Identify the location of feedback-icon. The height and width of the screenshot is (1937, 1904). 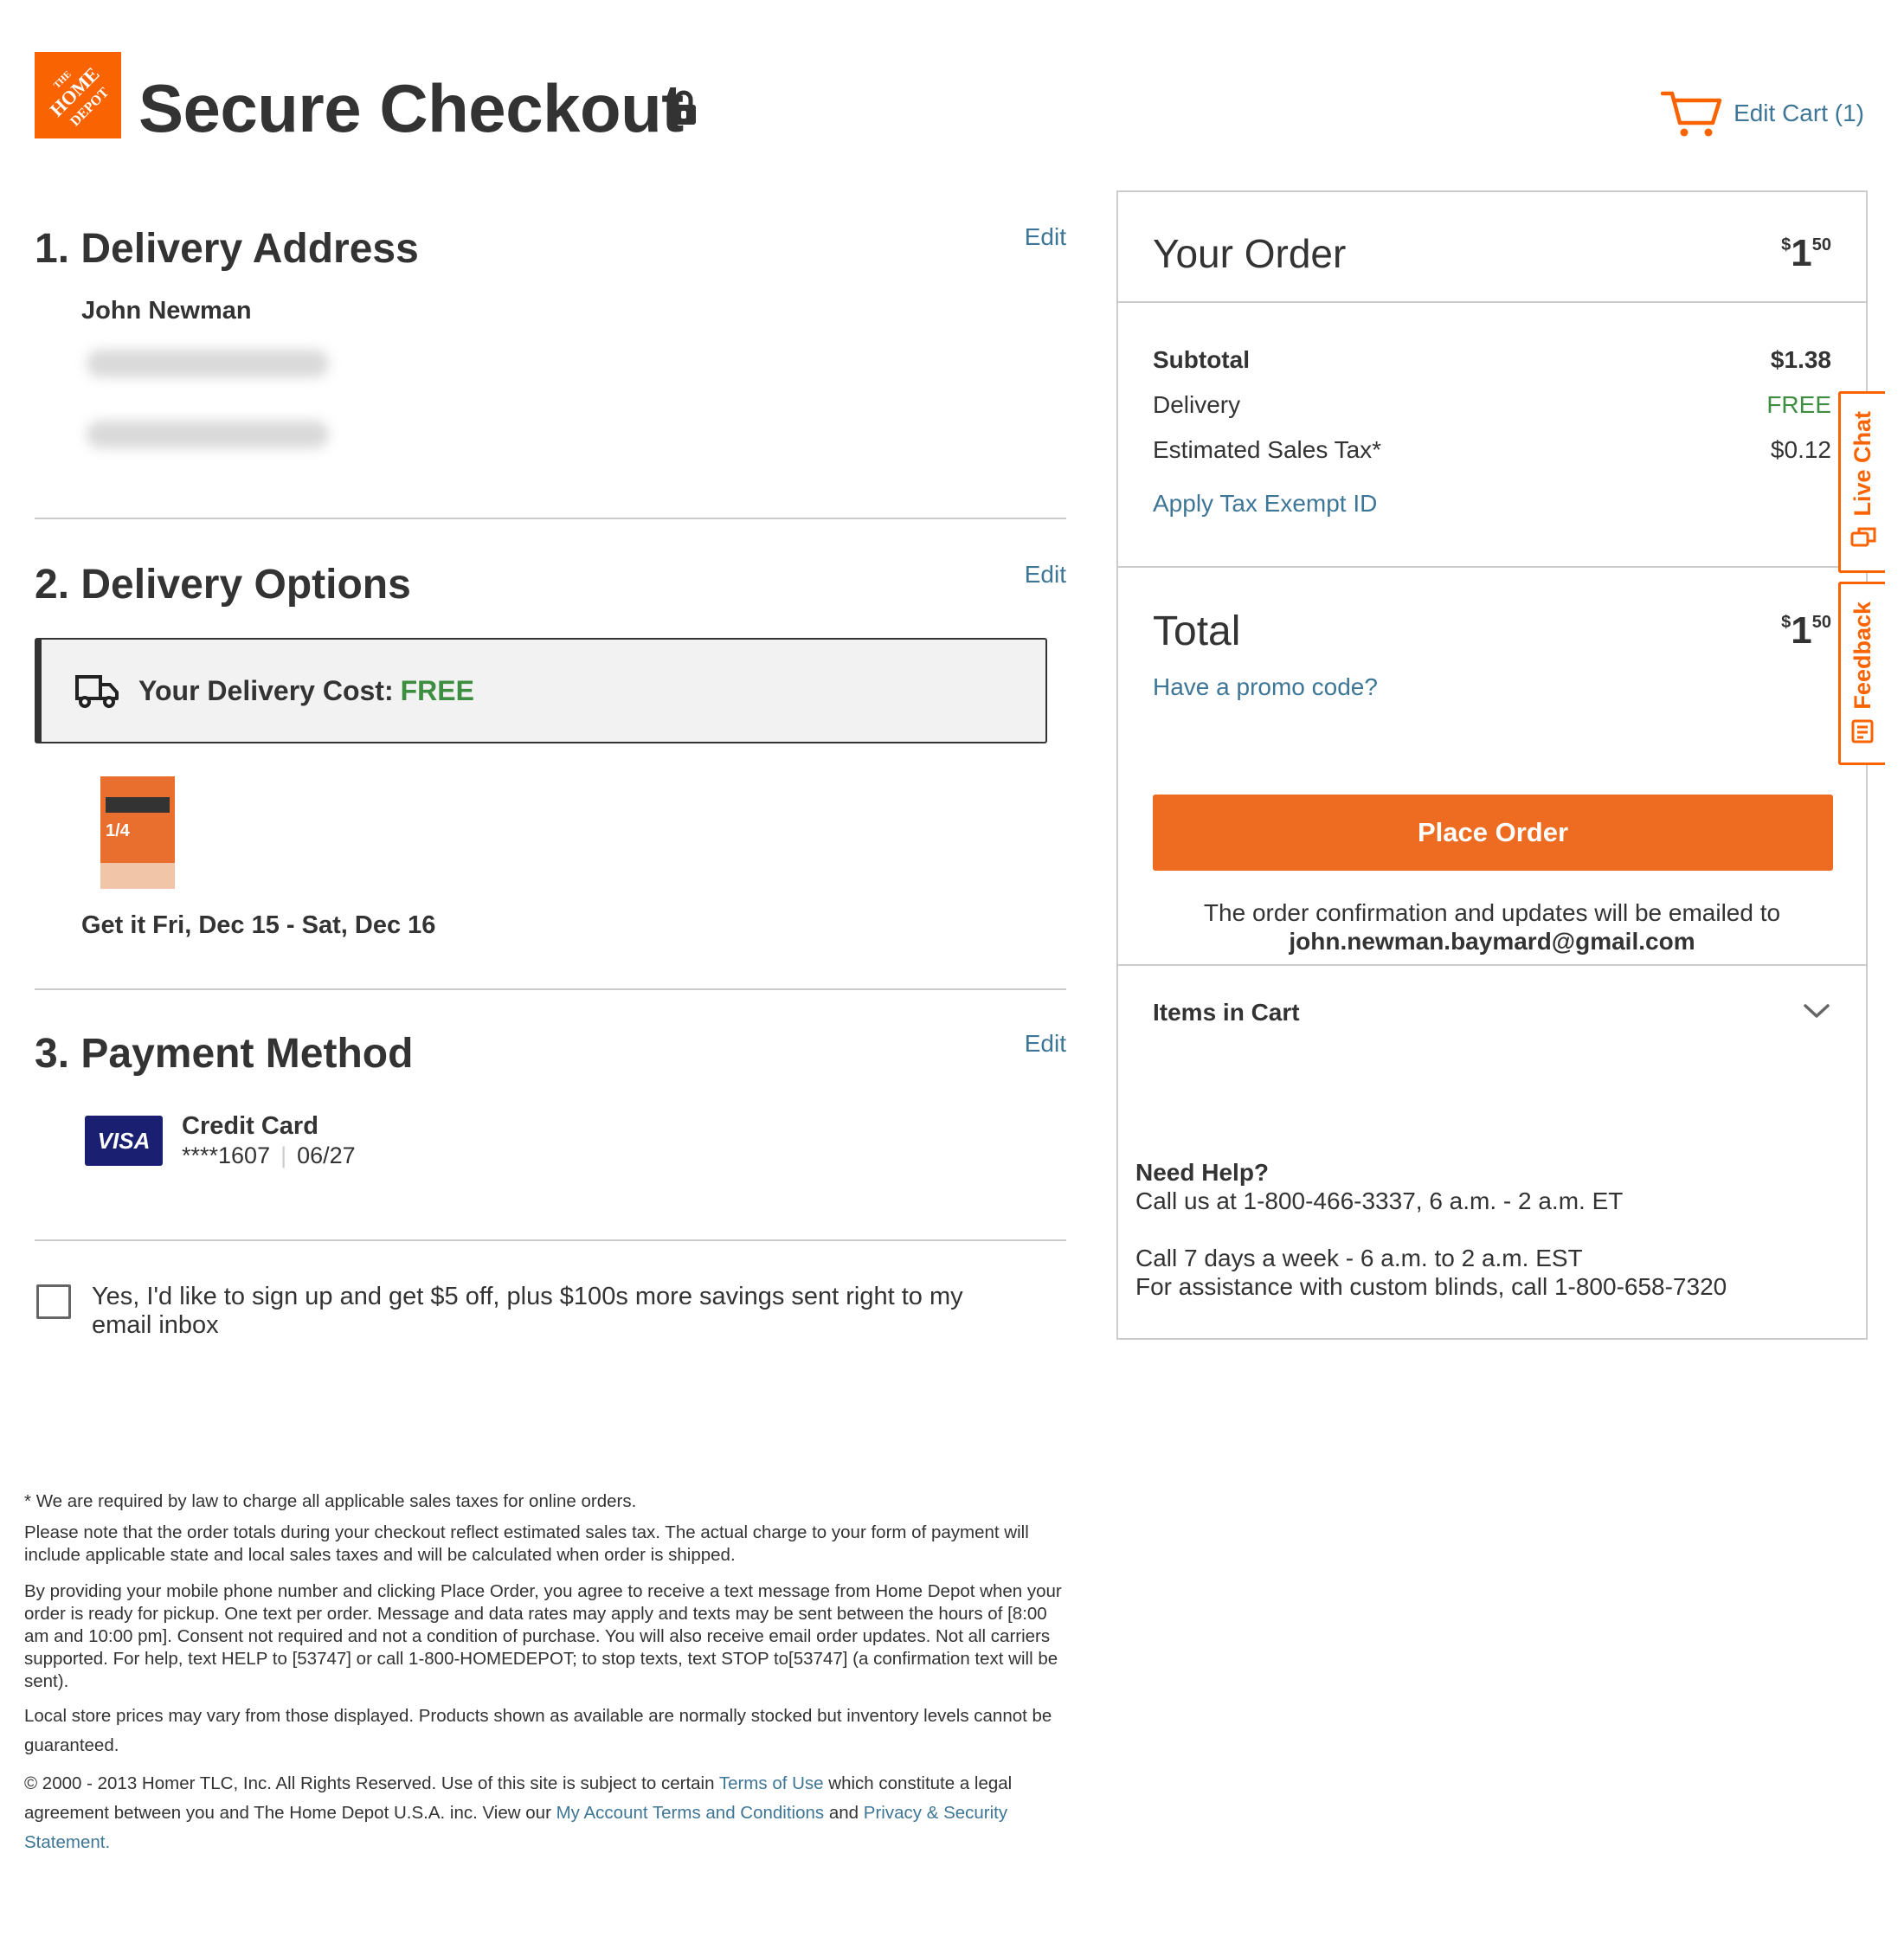
(1862, 731).